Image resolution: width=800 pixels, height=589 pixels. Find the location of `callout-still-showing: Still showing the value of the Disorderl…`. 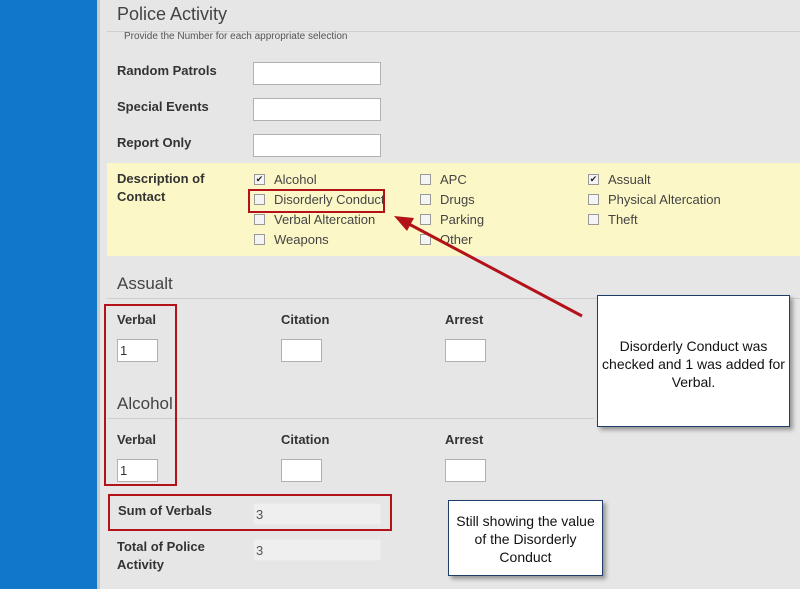

callout-still-showing: Still showing the value of the Disorderl… is located at coordinates (525, 538).